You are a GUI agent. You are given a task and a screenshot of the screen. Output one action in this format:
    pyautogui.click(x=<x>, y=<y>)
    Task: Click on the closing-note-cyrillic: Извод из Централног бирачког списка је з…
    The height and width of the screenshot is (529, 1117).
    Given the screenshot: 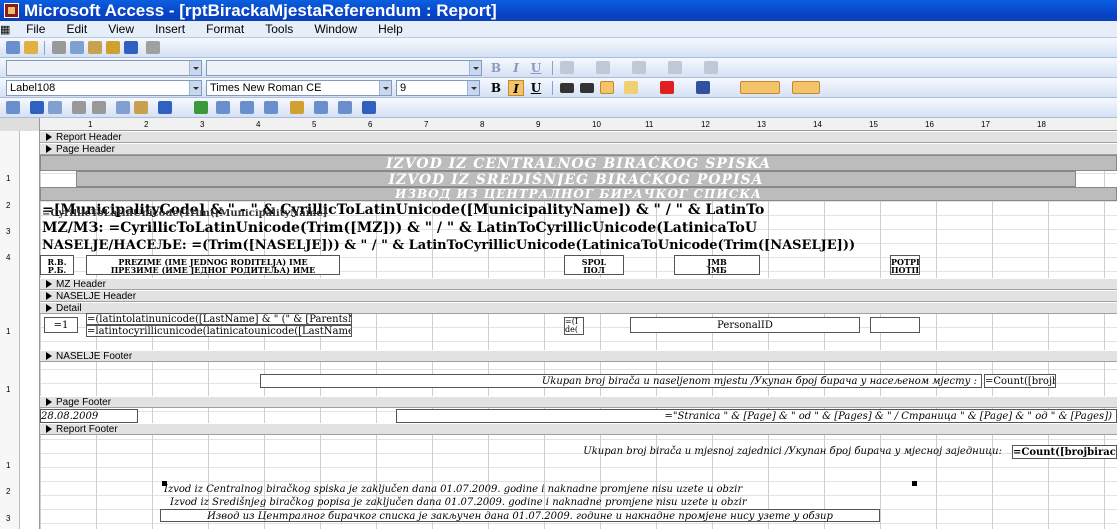 What is the action you would take?
    pyautogui.click(x=520, y=515)
    